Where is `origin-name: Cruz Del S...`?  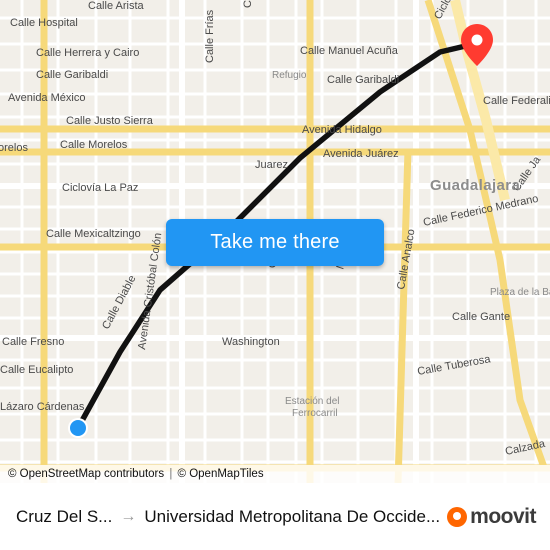 origin-name: Cruz Del S... is located at coordinates (64, 516).